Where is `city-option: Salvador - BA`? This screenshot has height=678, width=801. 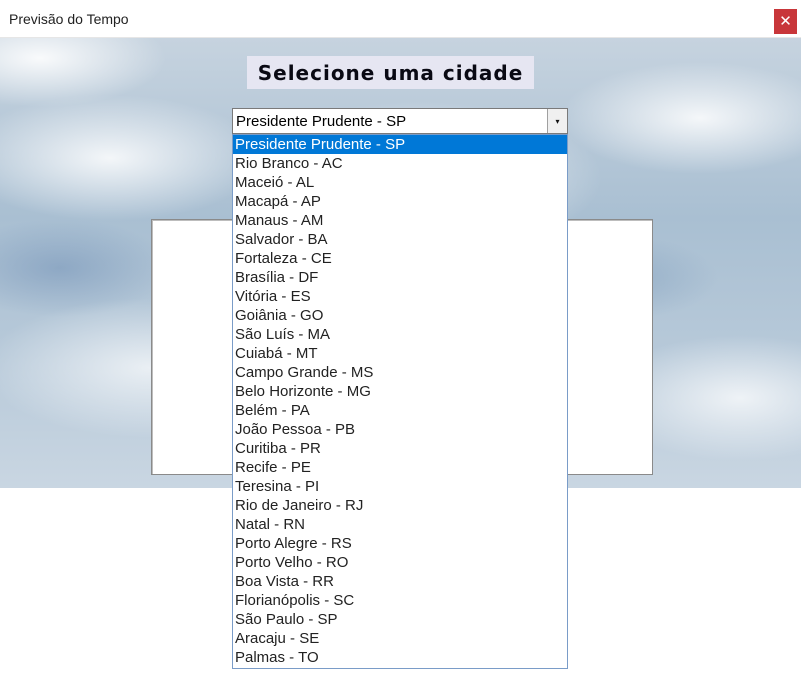
city-option: Salvador - BA is located at coordinates (400, 239).